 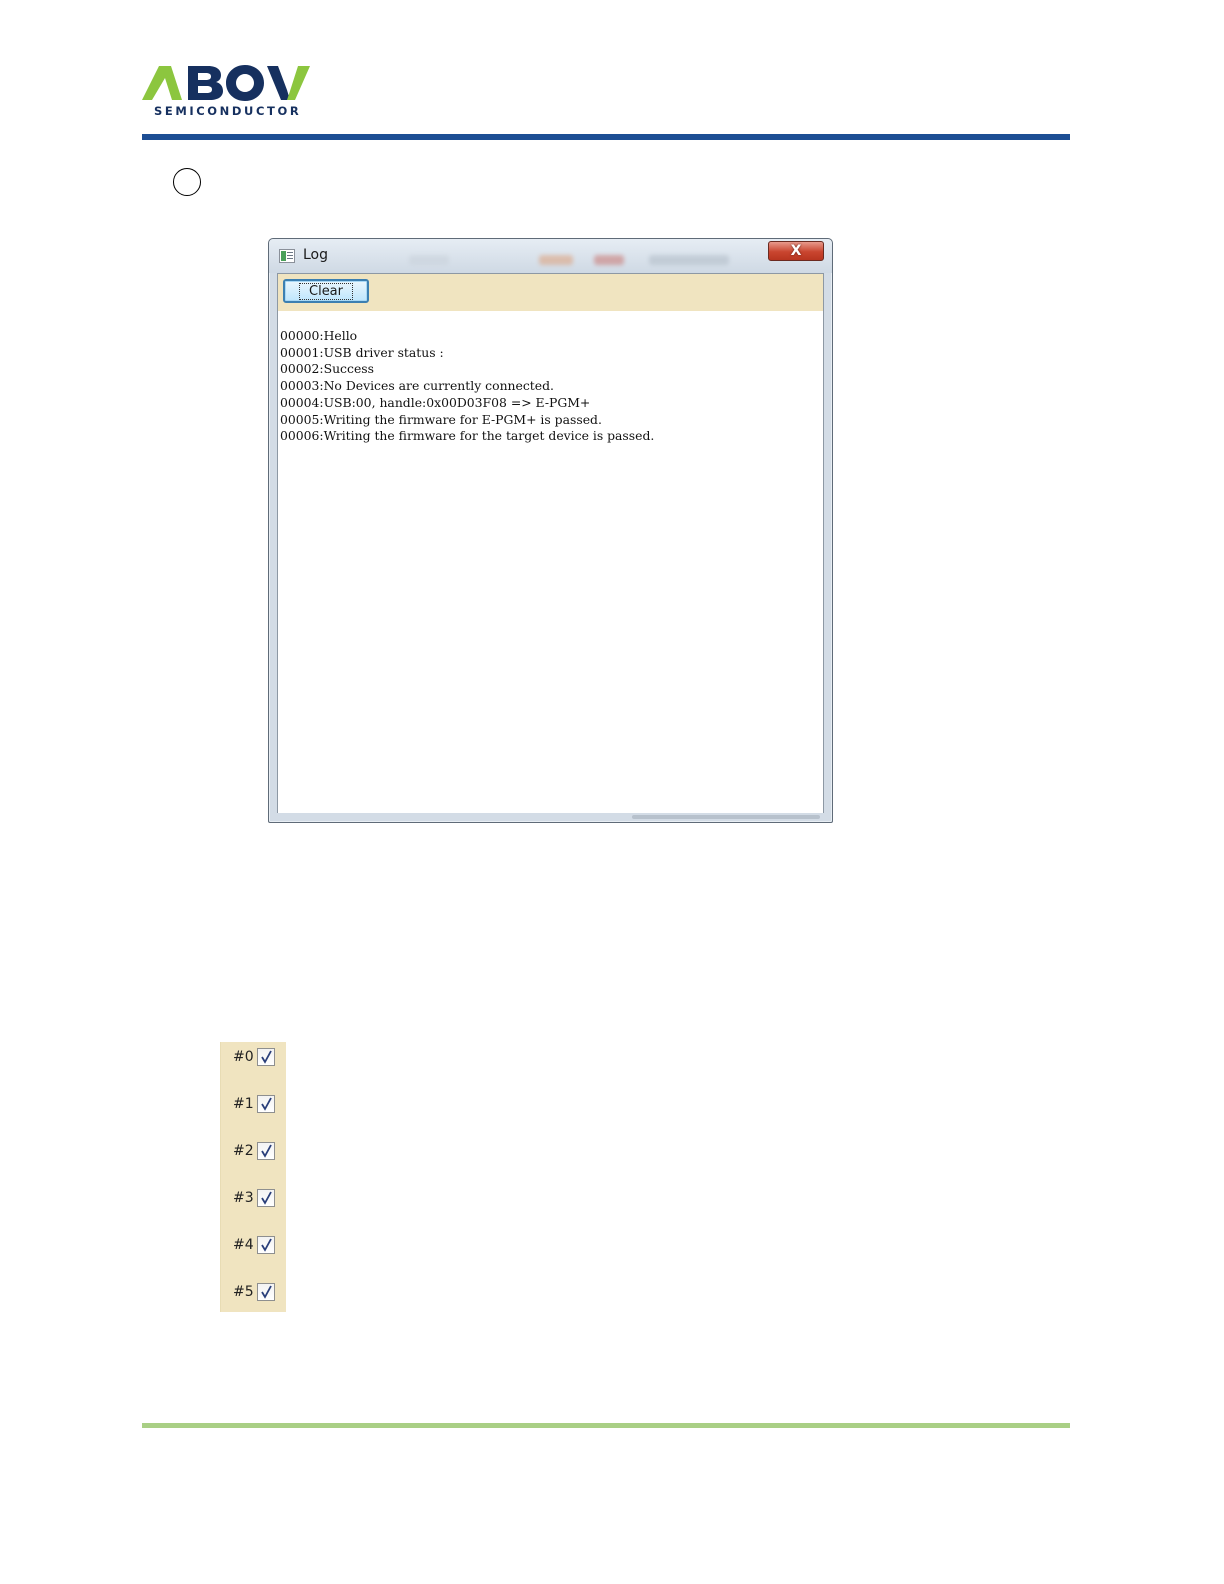 I want to click on log-line: 00002:Success, so click(x=327, y=369).